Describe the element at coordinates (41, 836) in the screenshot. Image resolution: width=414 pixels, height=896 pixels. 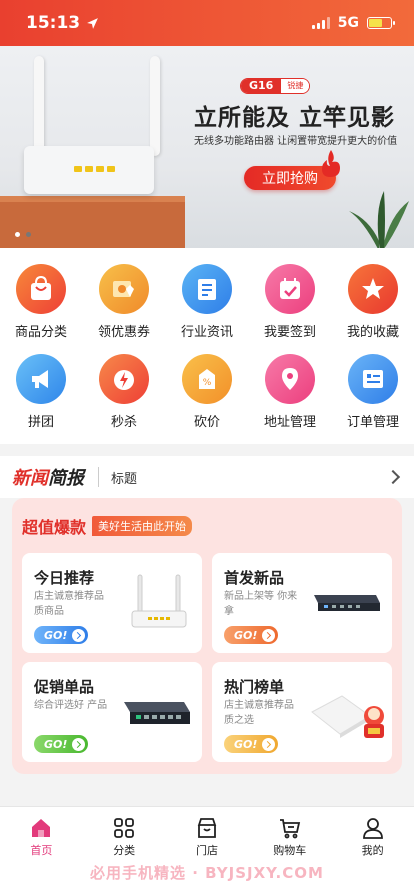
I see `tab-home: 首页` at that location.